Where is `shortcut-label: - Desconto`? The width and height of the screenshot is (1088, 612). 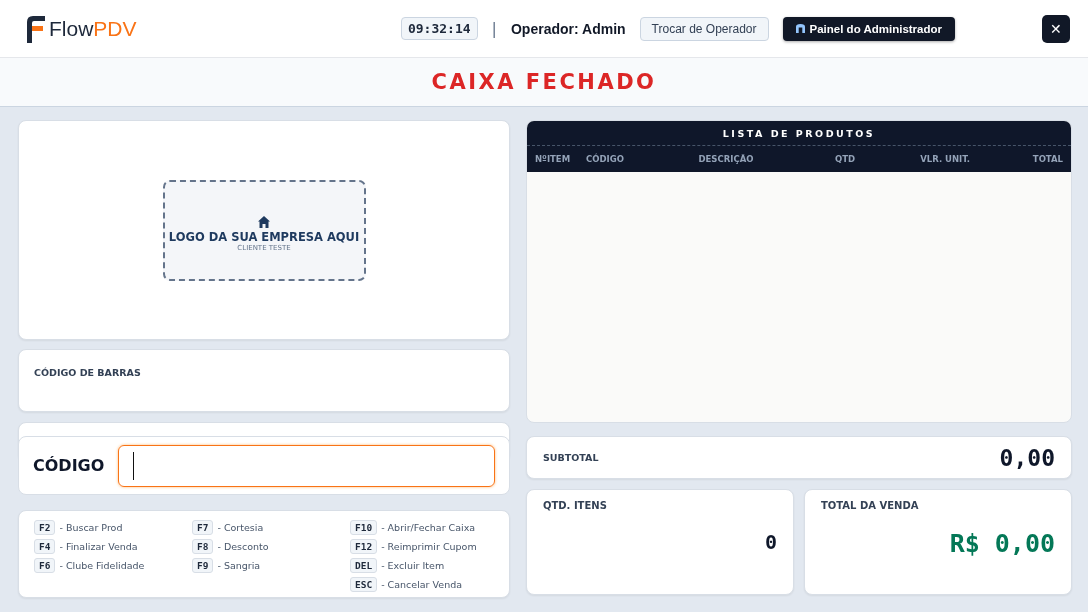 shortcut-label: - Desconto is located at coordinates (243, 546).